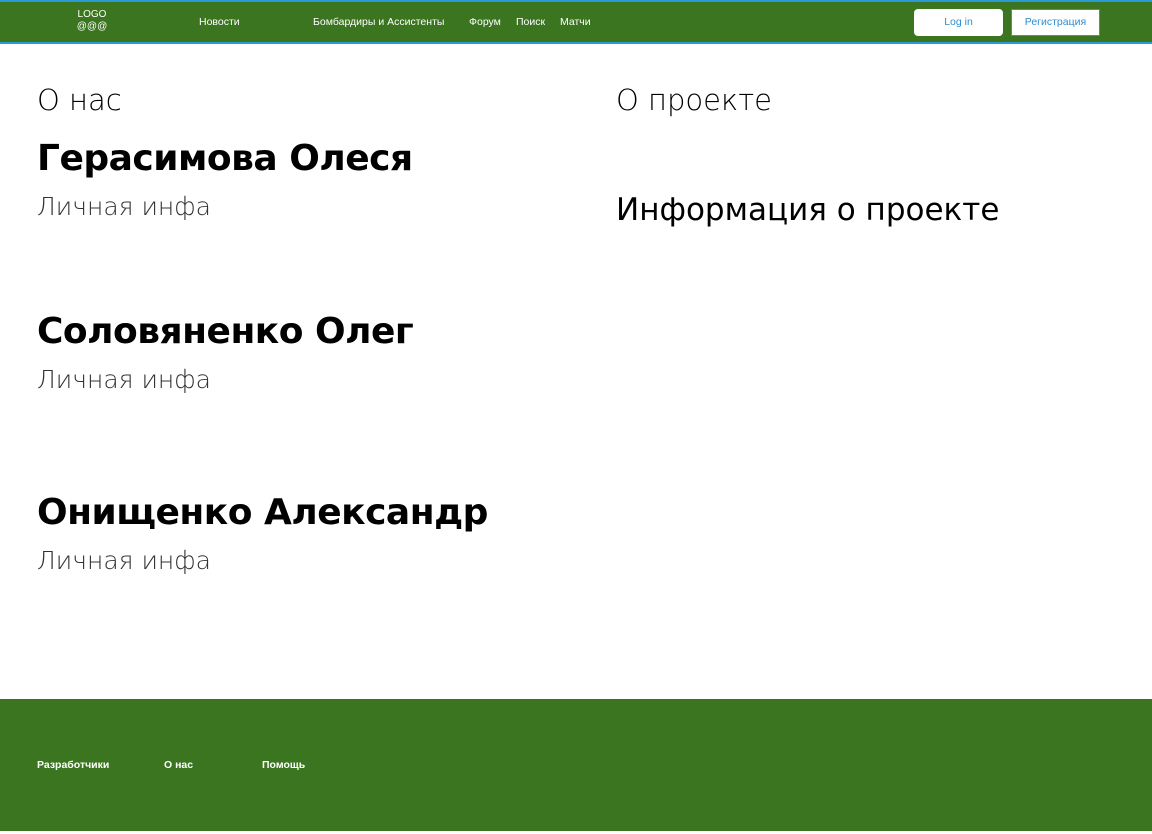  What do you see at coordinates (225, 158) in the screenshot?
I see `person-name: Герасимова Олеся` at bounding box center [225, 158].